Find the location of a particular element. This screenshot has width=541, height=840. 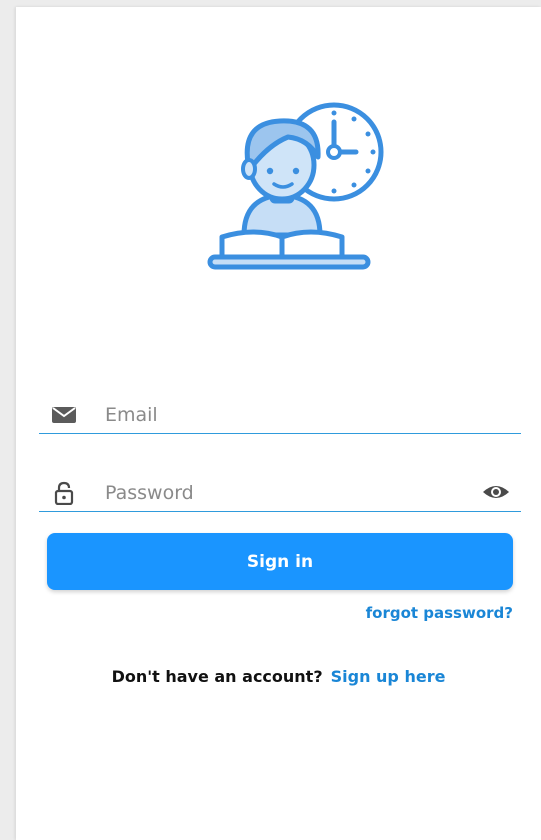

email-field is located at coordinates (280, 413).